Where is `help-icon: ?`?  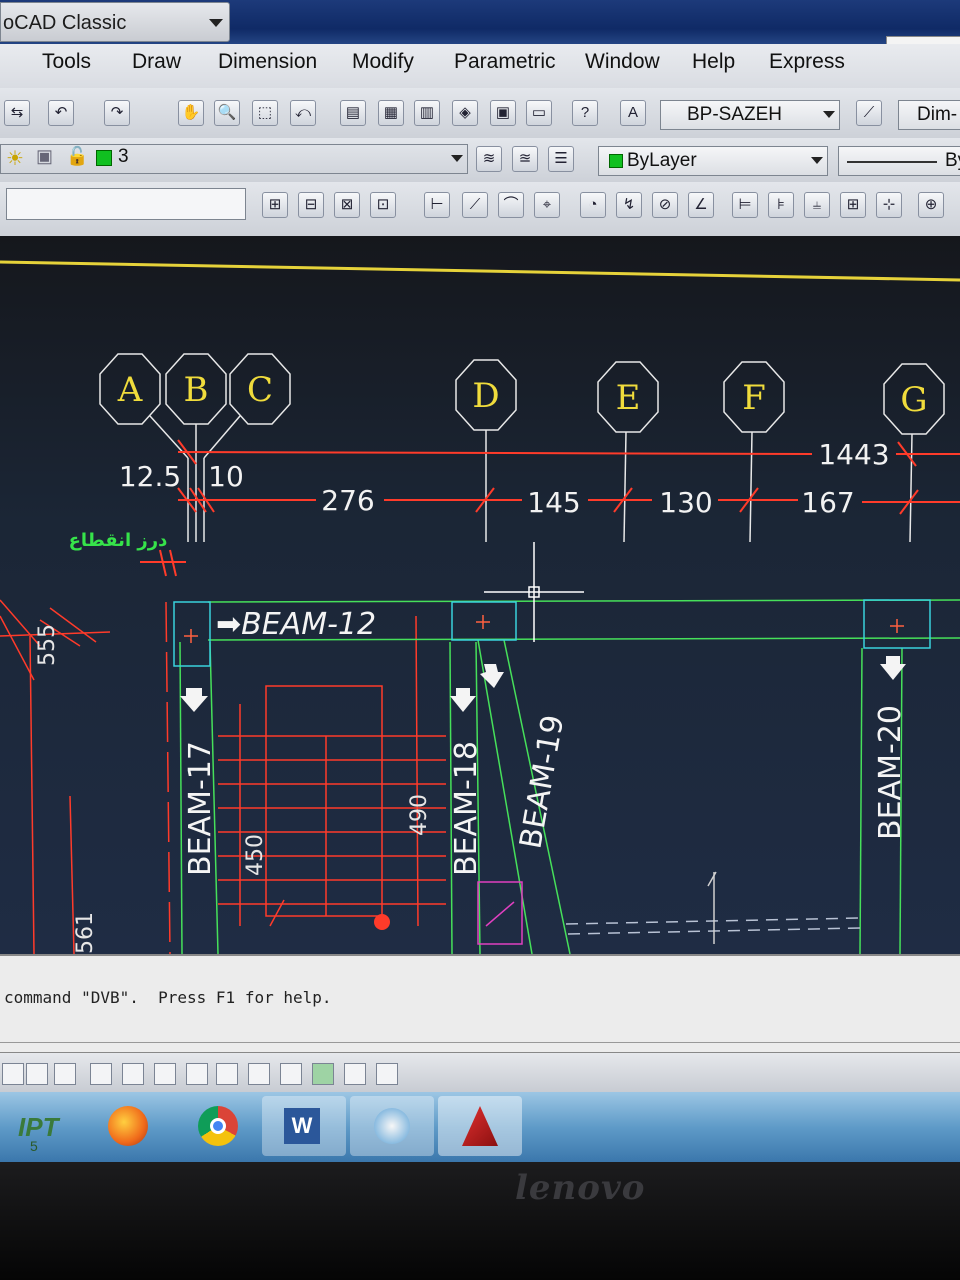
help-icon: ? is located at coordinates (585, 113).